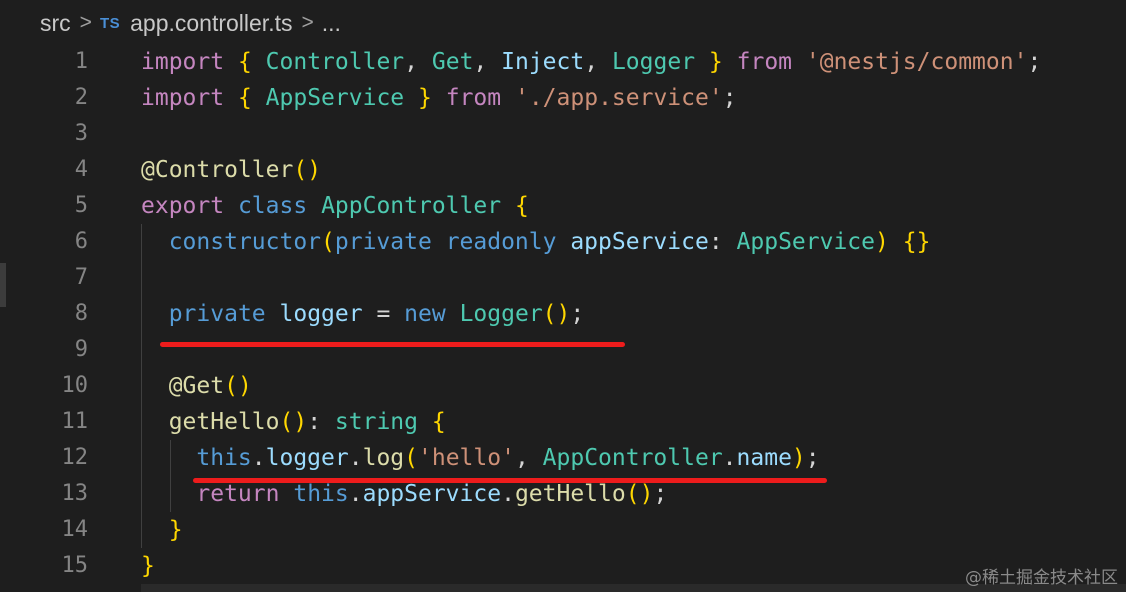  Describe the element at coordinates (563, 278) in the screenshot. I see `code-line: 7` at that location.